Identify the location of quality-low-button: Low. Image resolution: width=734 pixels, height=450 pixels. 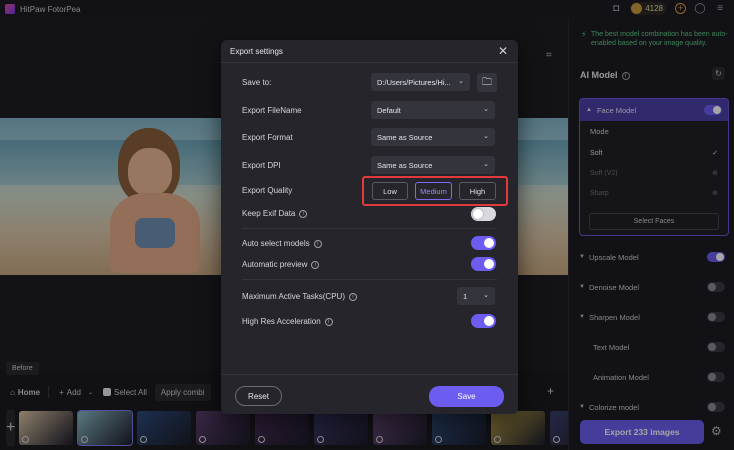
(390, 191).